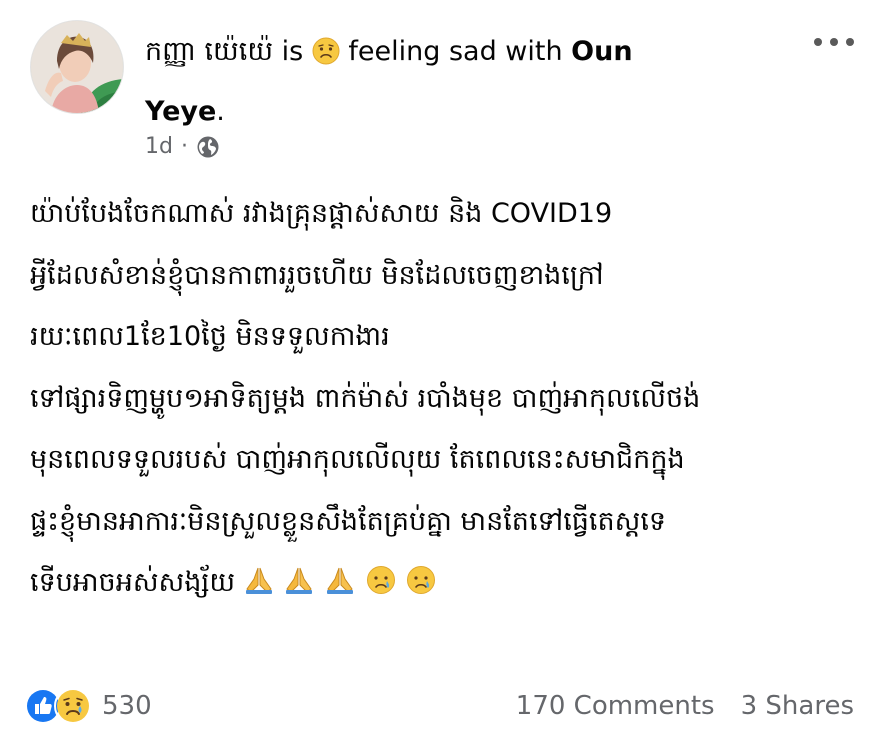 This screenshot has width=880, height=732. Describe the element at coordinates (455, 51) in the screenshot. I see `feeling-text: feeling sad with` at that location.